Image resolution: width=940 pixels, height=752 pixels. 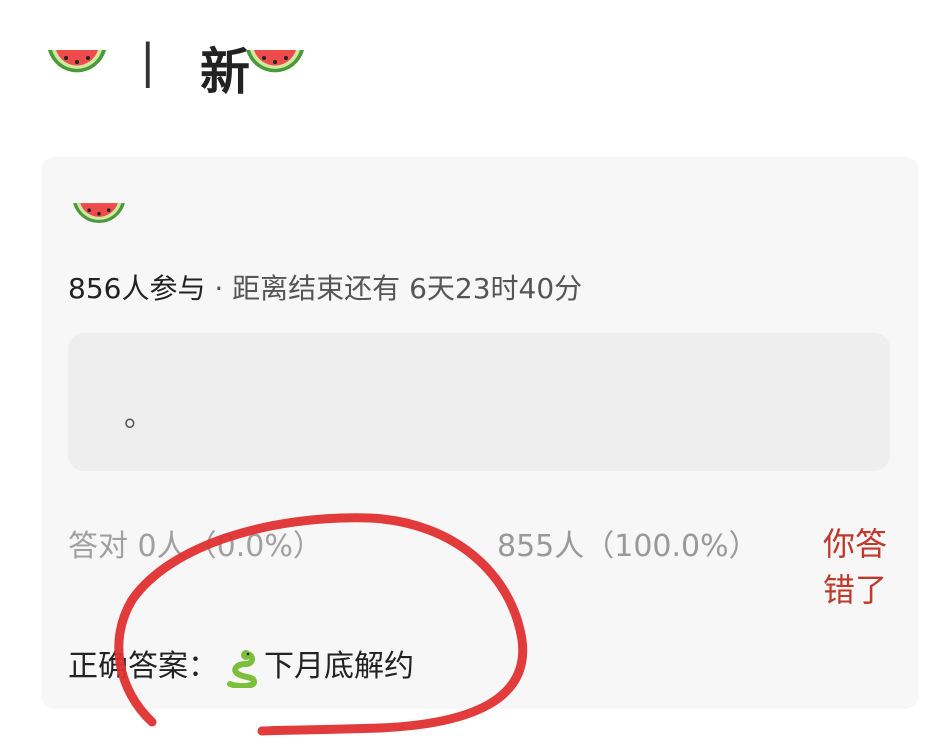 I want to click on poll-meta: 856人参与 · 距离结束还有 6天23时40分, so click(x=325, y=287).